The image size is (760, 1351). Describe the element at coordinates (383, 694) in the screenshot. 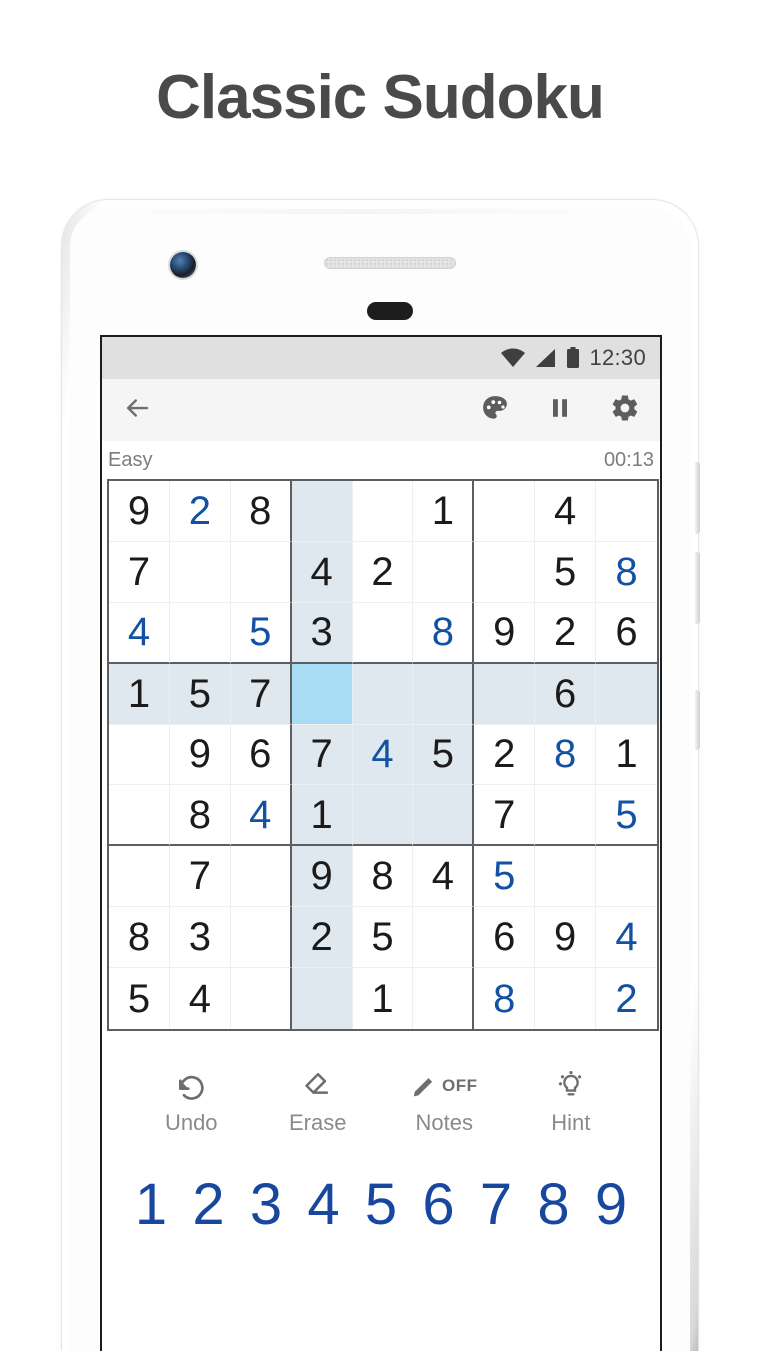

I see `sudoku-cell-r4c5` at that location.